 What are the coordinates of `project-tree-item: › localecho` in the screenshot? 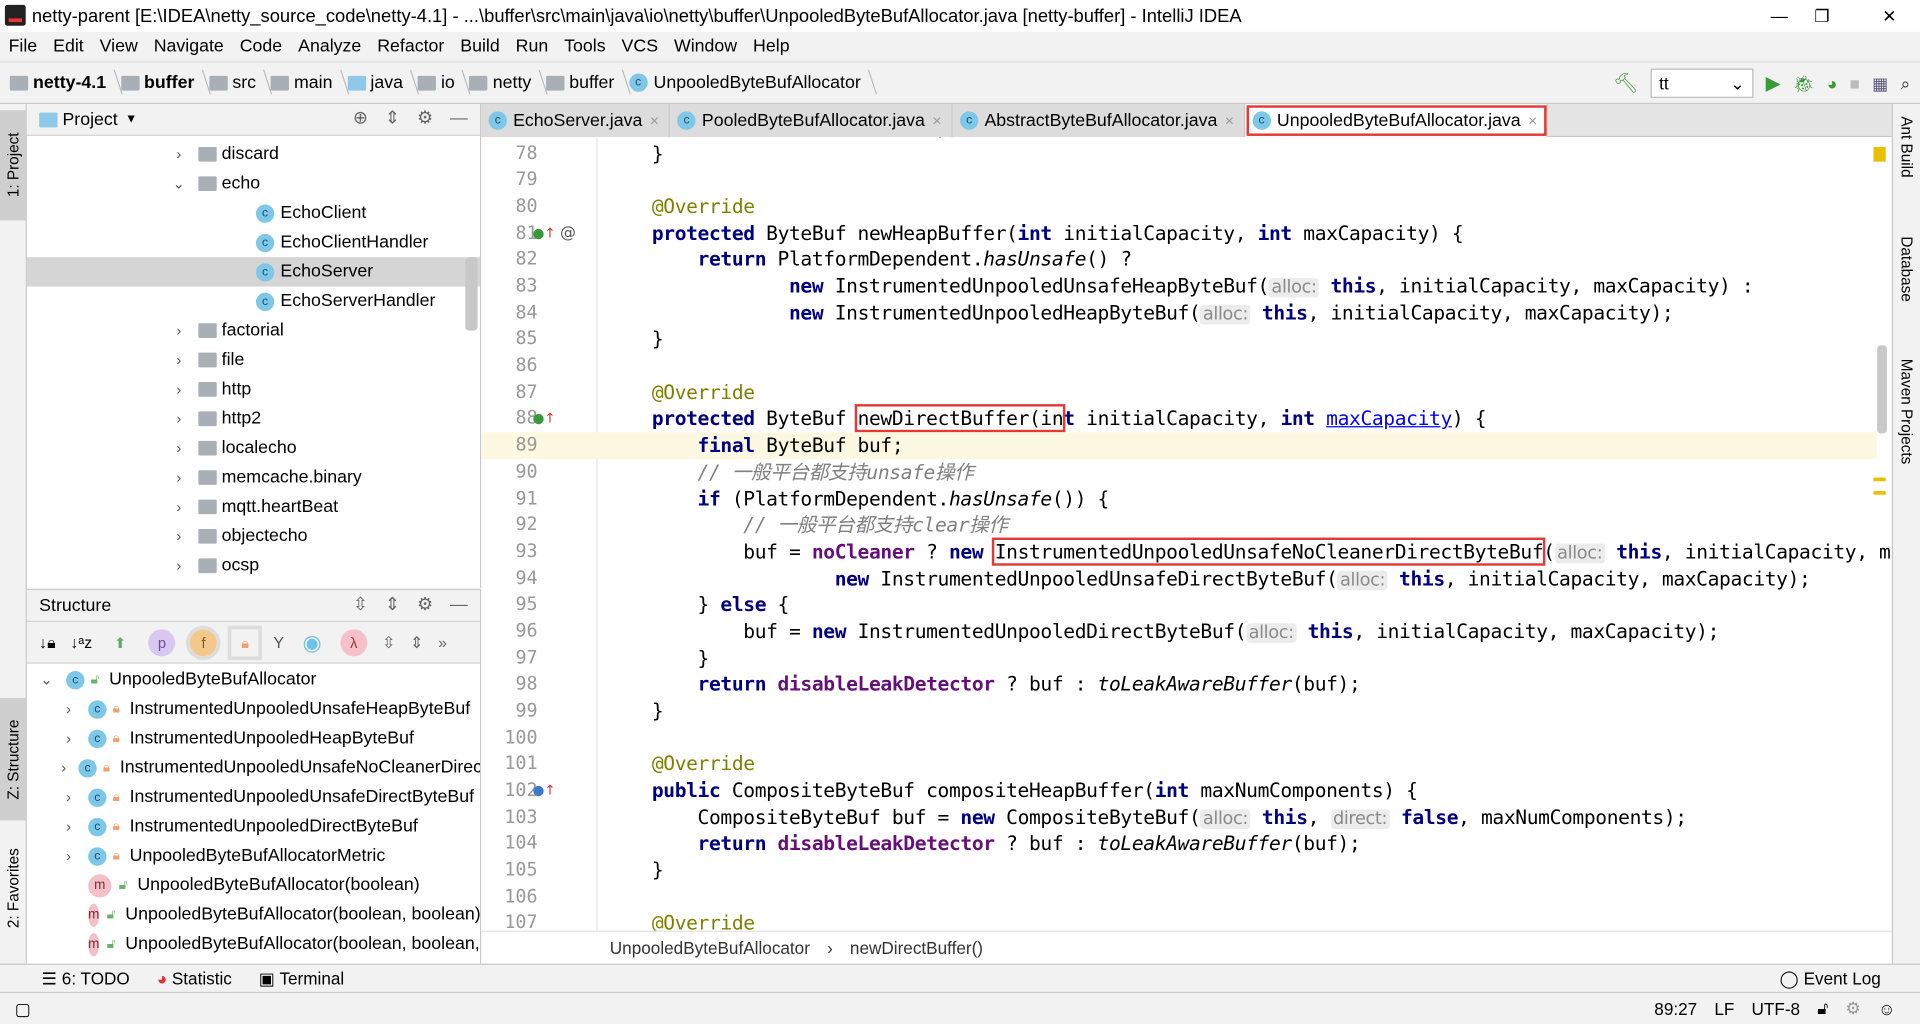 It's located at (253, 447).